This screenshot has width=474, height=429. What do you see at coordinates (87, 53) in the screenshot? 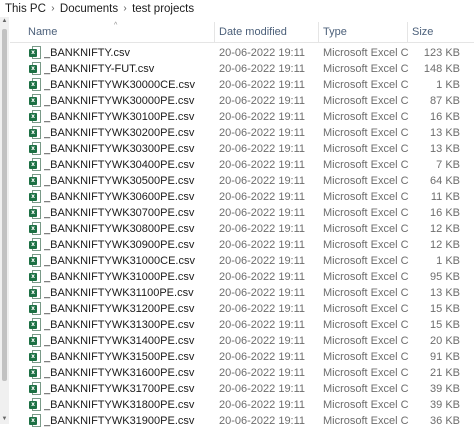
I see `file-name: _BANKNIFTY.csv` at bounding box center [87, 53].